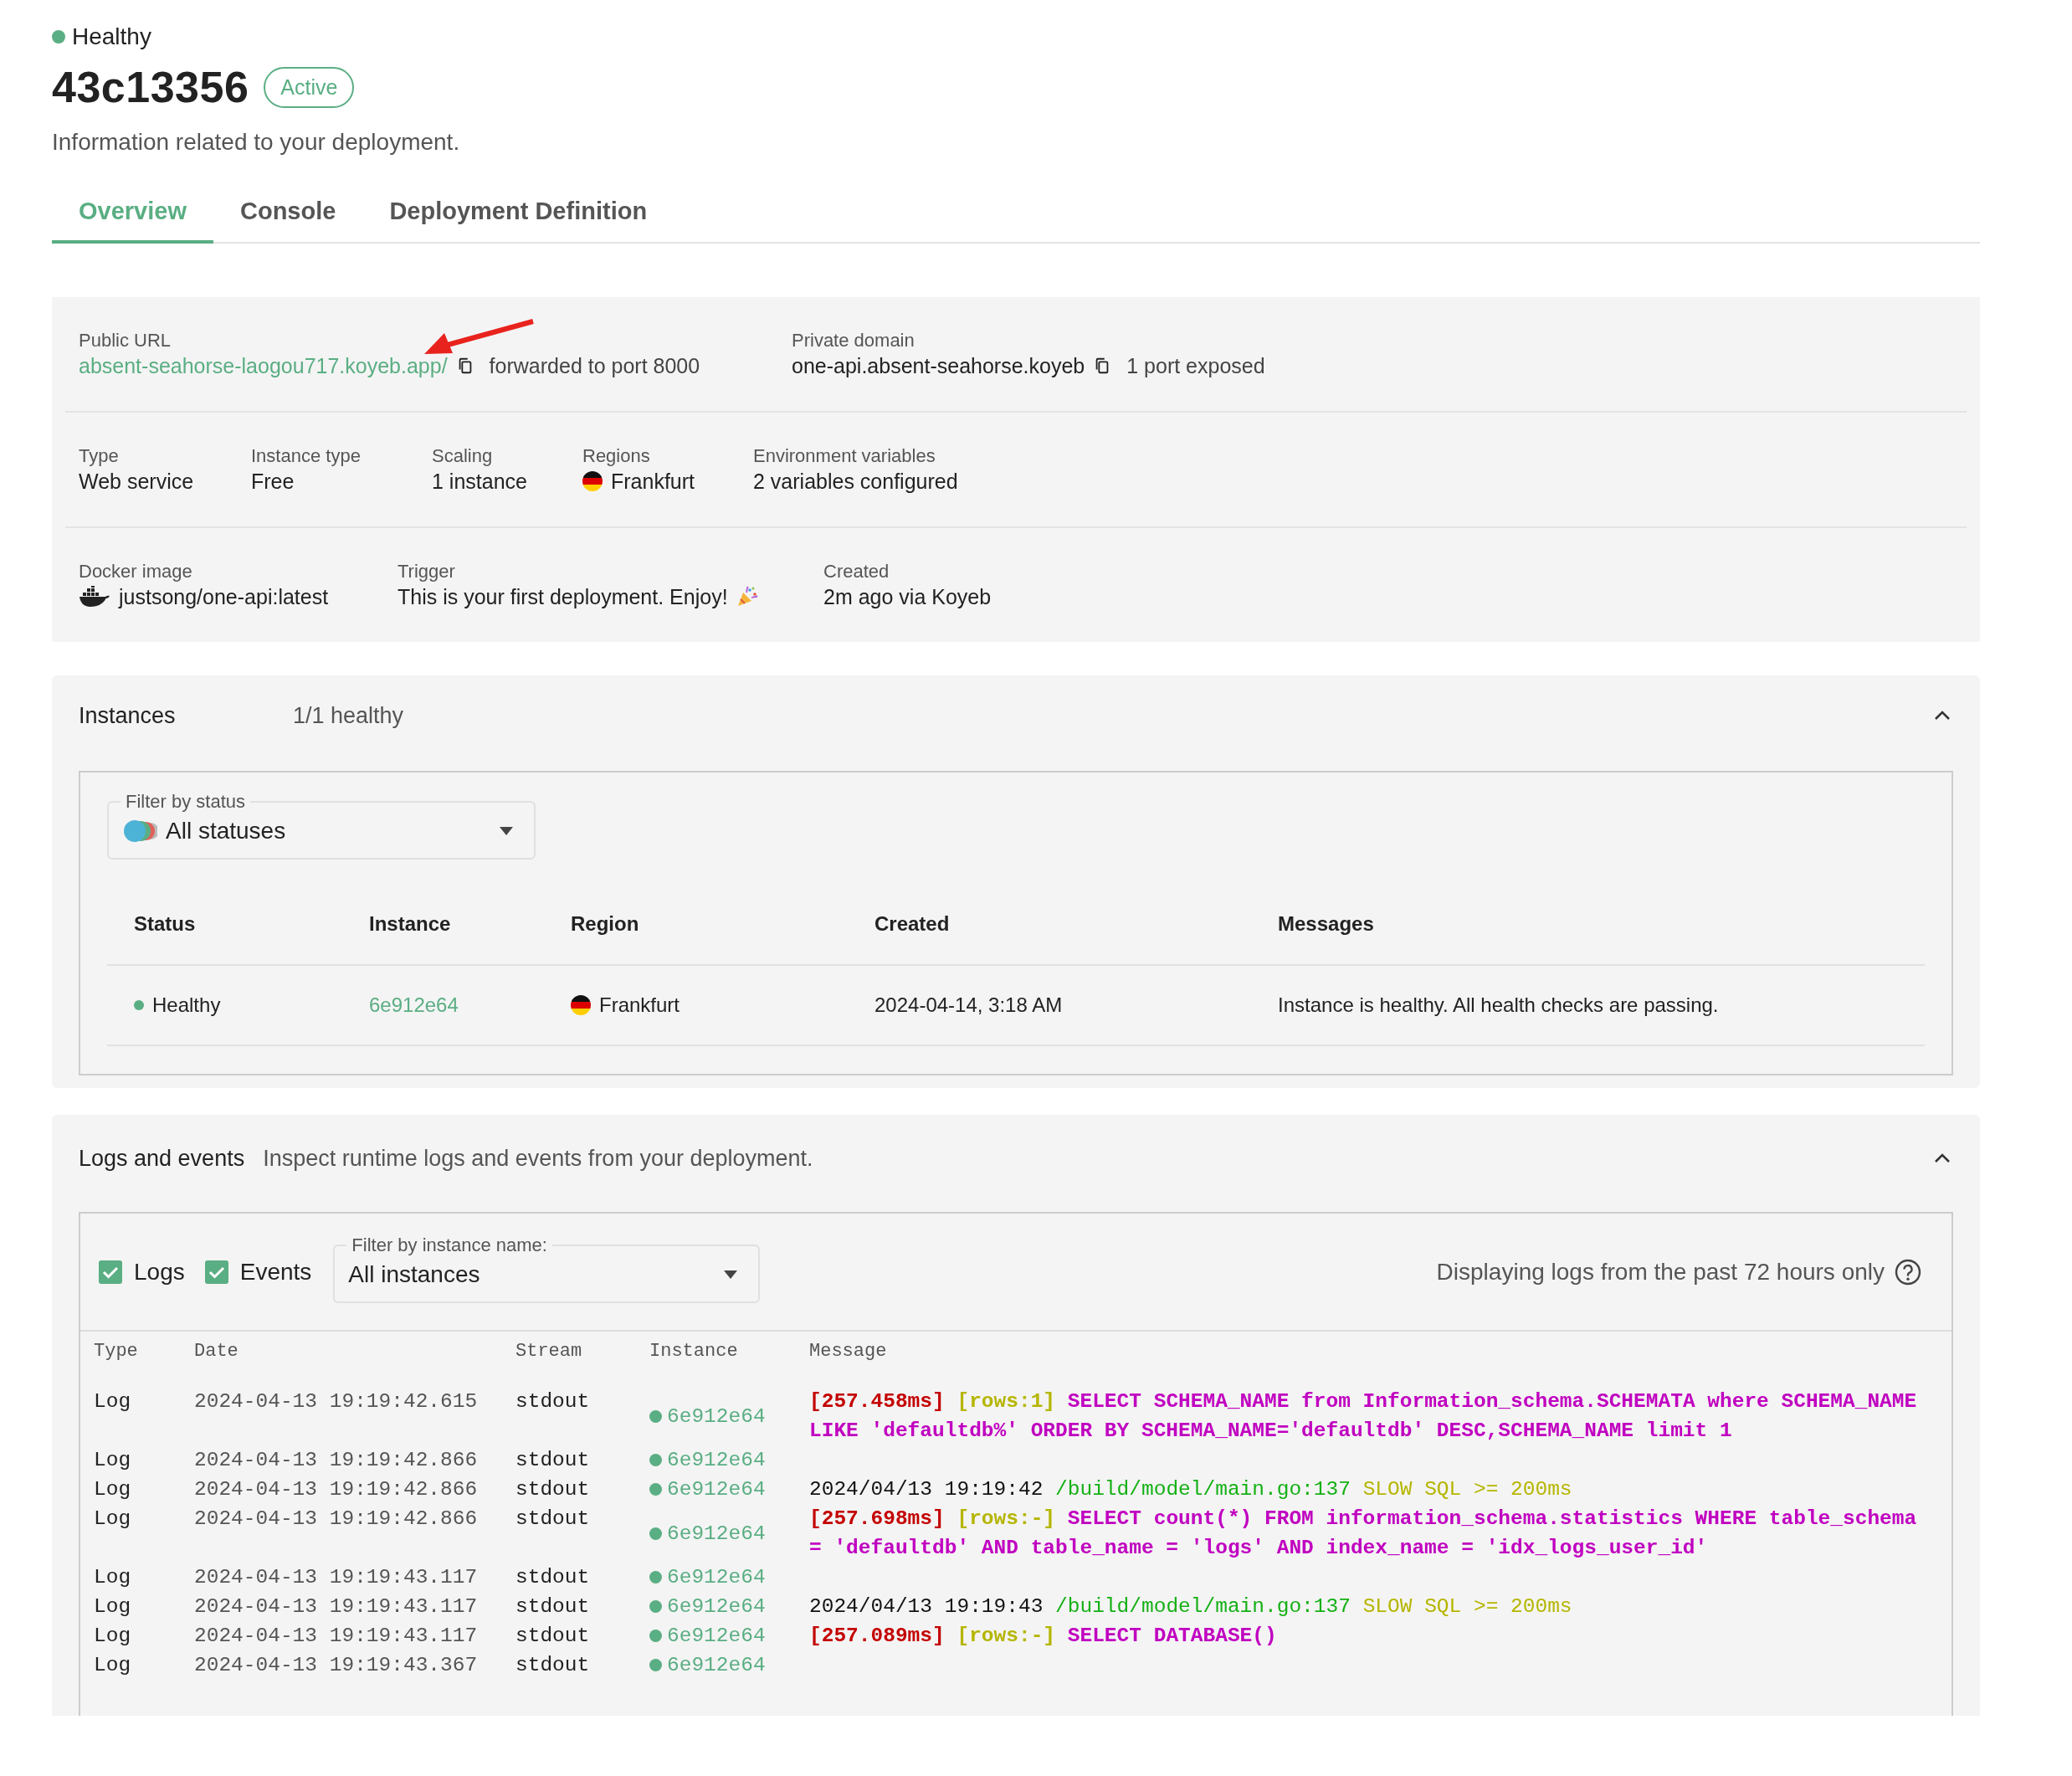  What do you see at coordinates (1043, 1636) in the screenshot?
I see `log-message: [257.089ms] [rows:-] SELECT DATABASE()` at bounding box center [1043, 1636].